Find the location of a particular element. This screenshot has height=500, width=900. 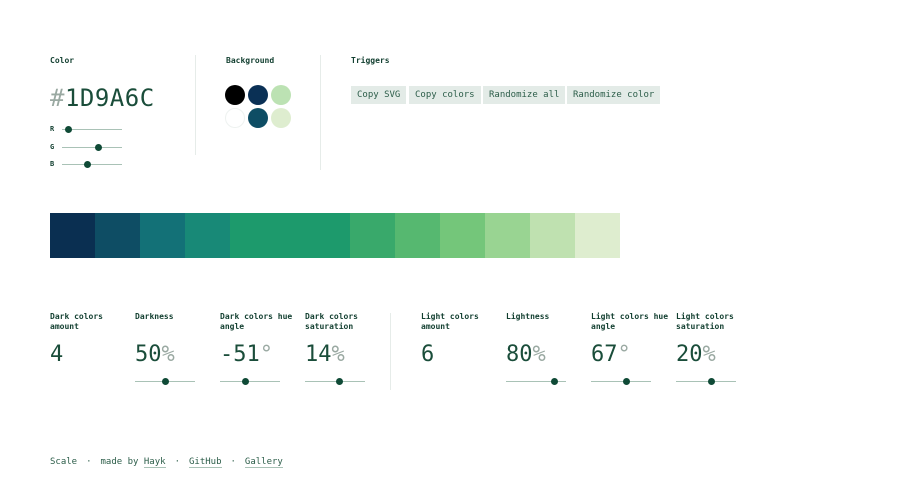

value-number: 6 is located at coordinates (428, 354).